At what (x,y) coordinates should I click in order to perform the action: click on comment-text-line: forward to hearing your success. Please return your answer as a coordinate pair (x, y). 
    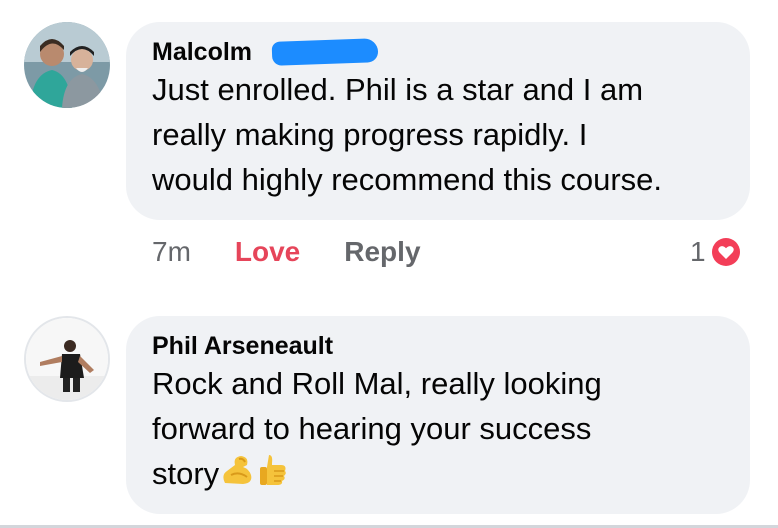
    Looking at the image, I should click on (372, 428).